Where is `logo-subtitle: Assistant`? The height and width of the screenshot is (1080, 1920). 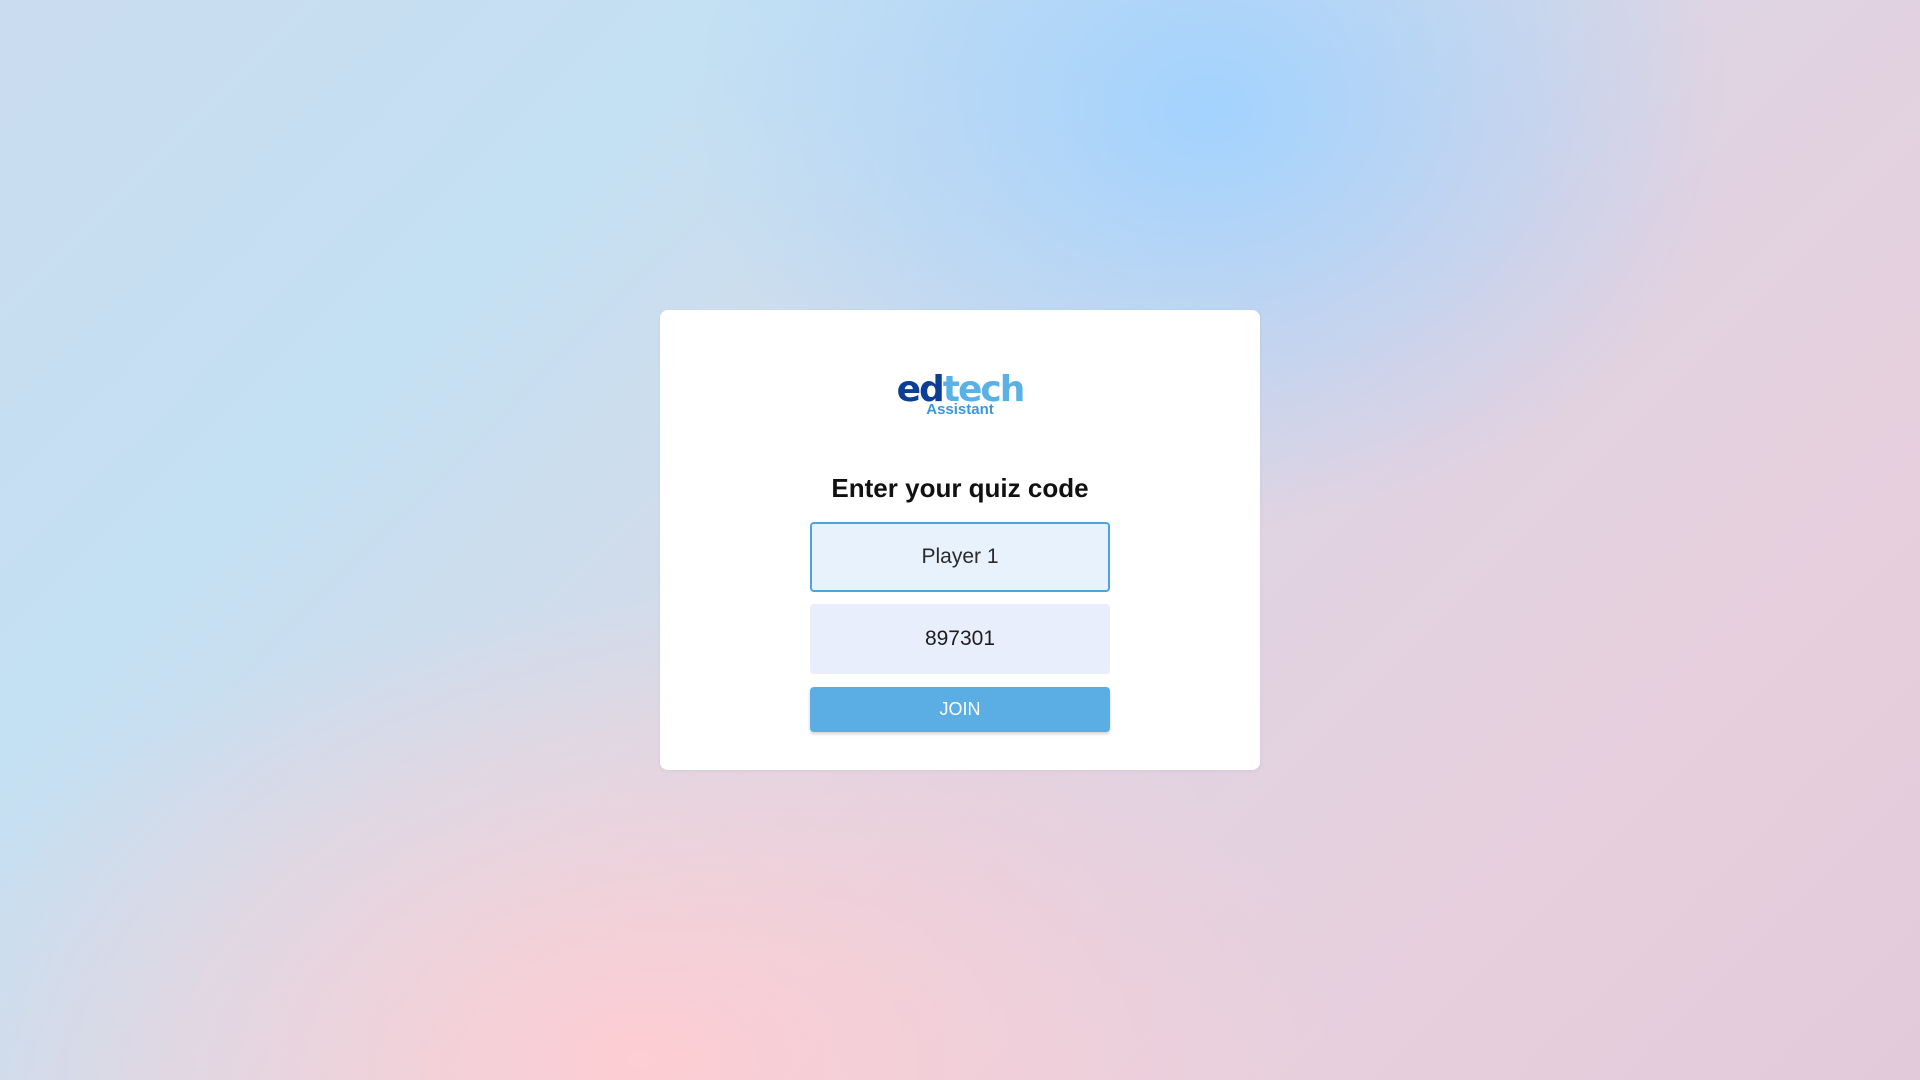 logo-subtitle: Assistant is located at coordinates (960, 409).